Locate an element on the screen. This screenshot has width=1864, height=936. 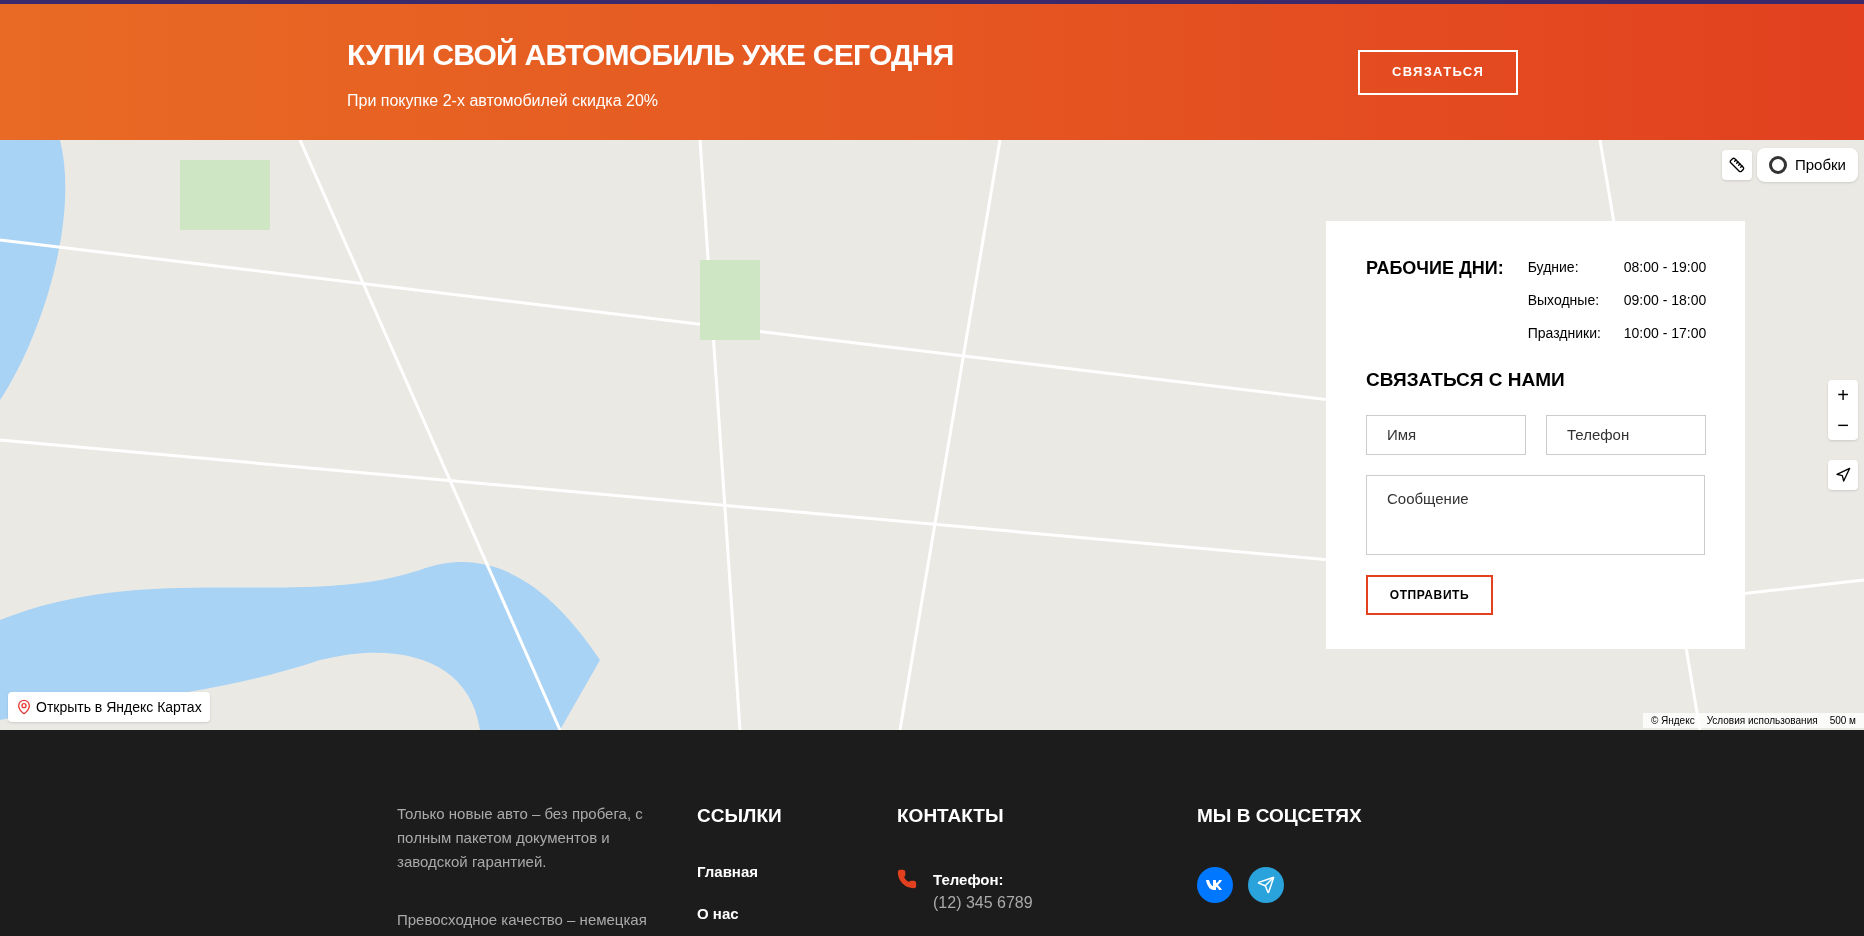
hours-time: 09:00 - 18:00 is located at coordinates (1665, 300).